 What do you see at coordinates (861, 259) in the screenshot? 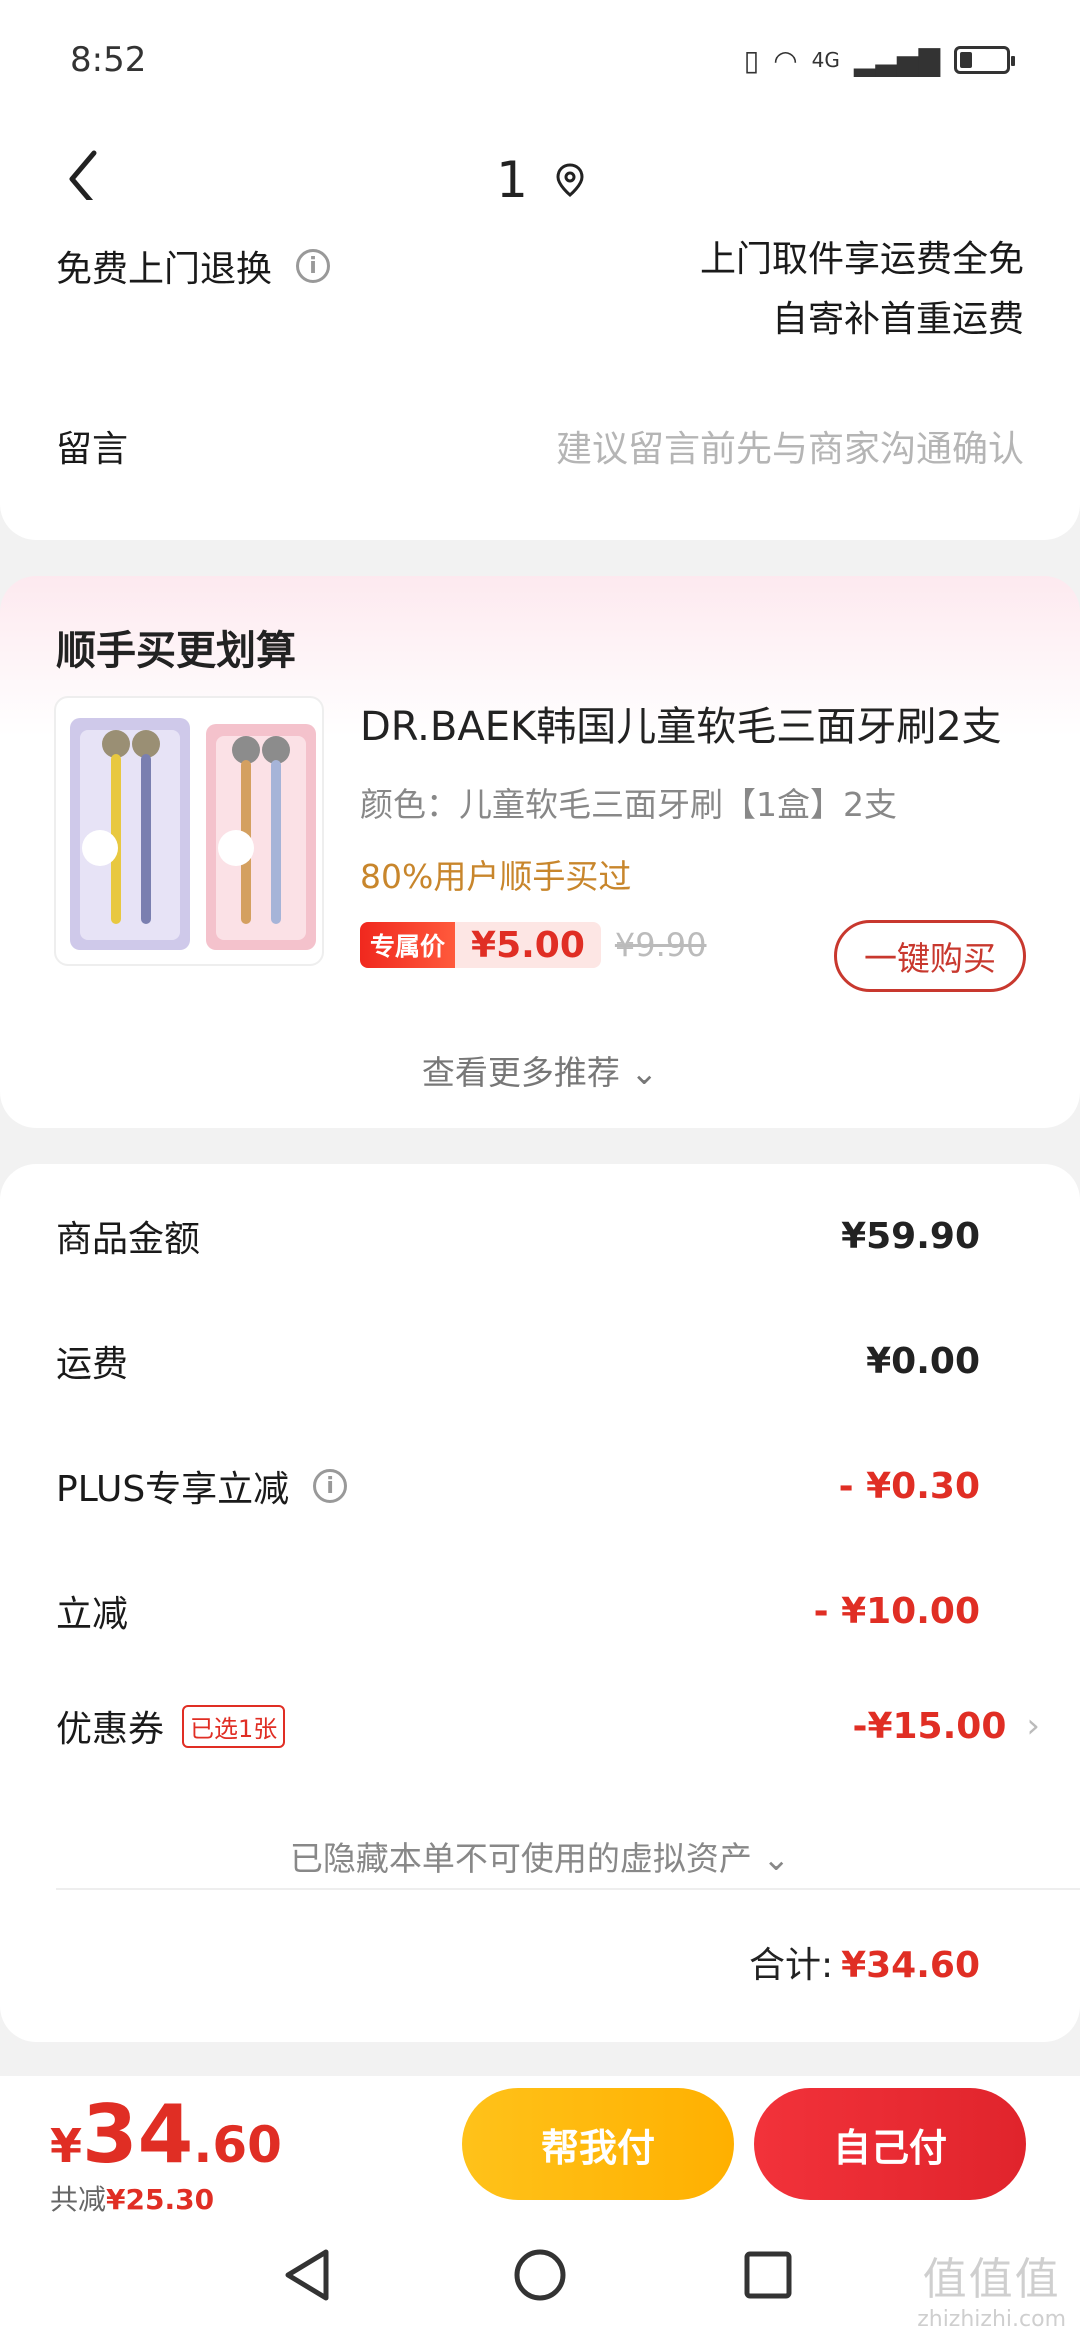
I see `free-return-desc-1: 上门取件享运费全免` at bounding box center [861, 259].